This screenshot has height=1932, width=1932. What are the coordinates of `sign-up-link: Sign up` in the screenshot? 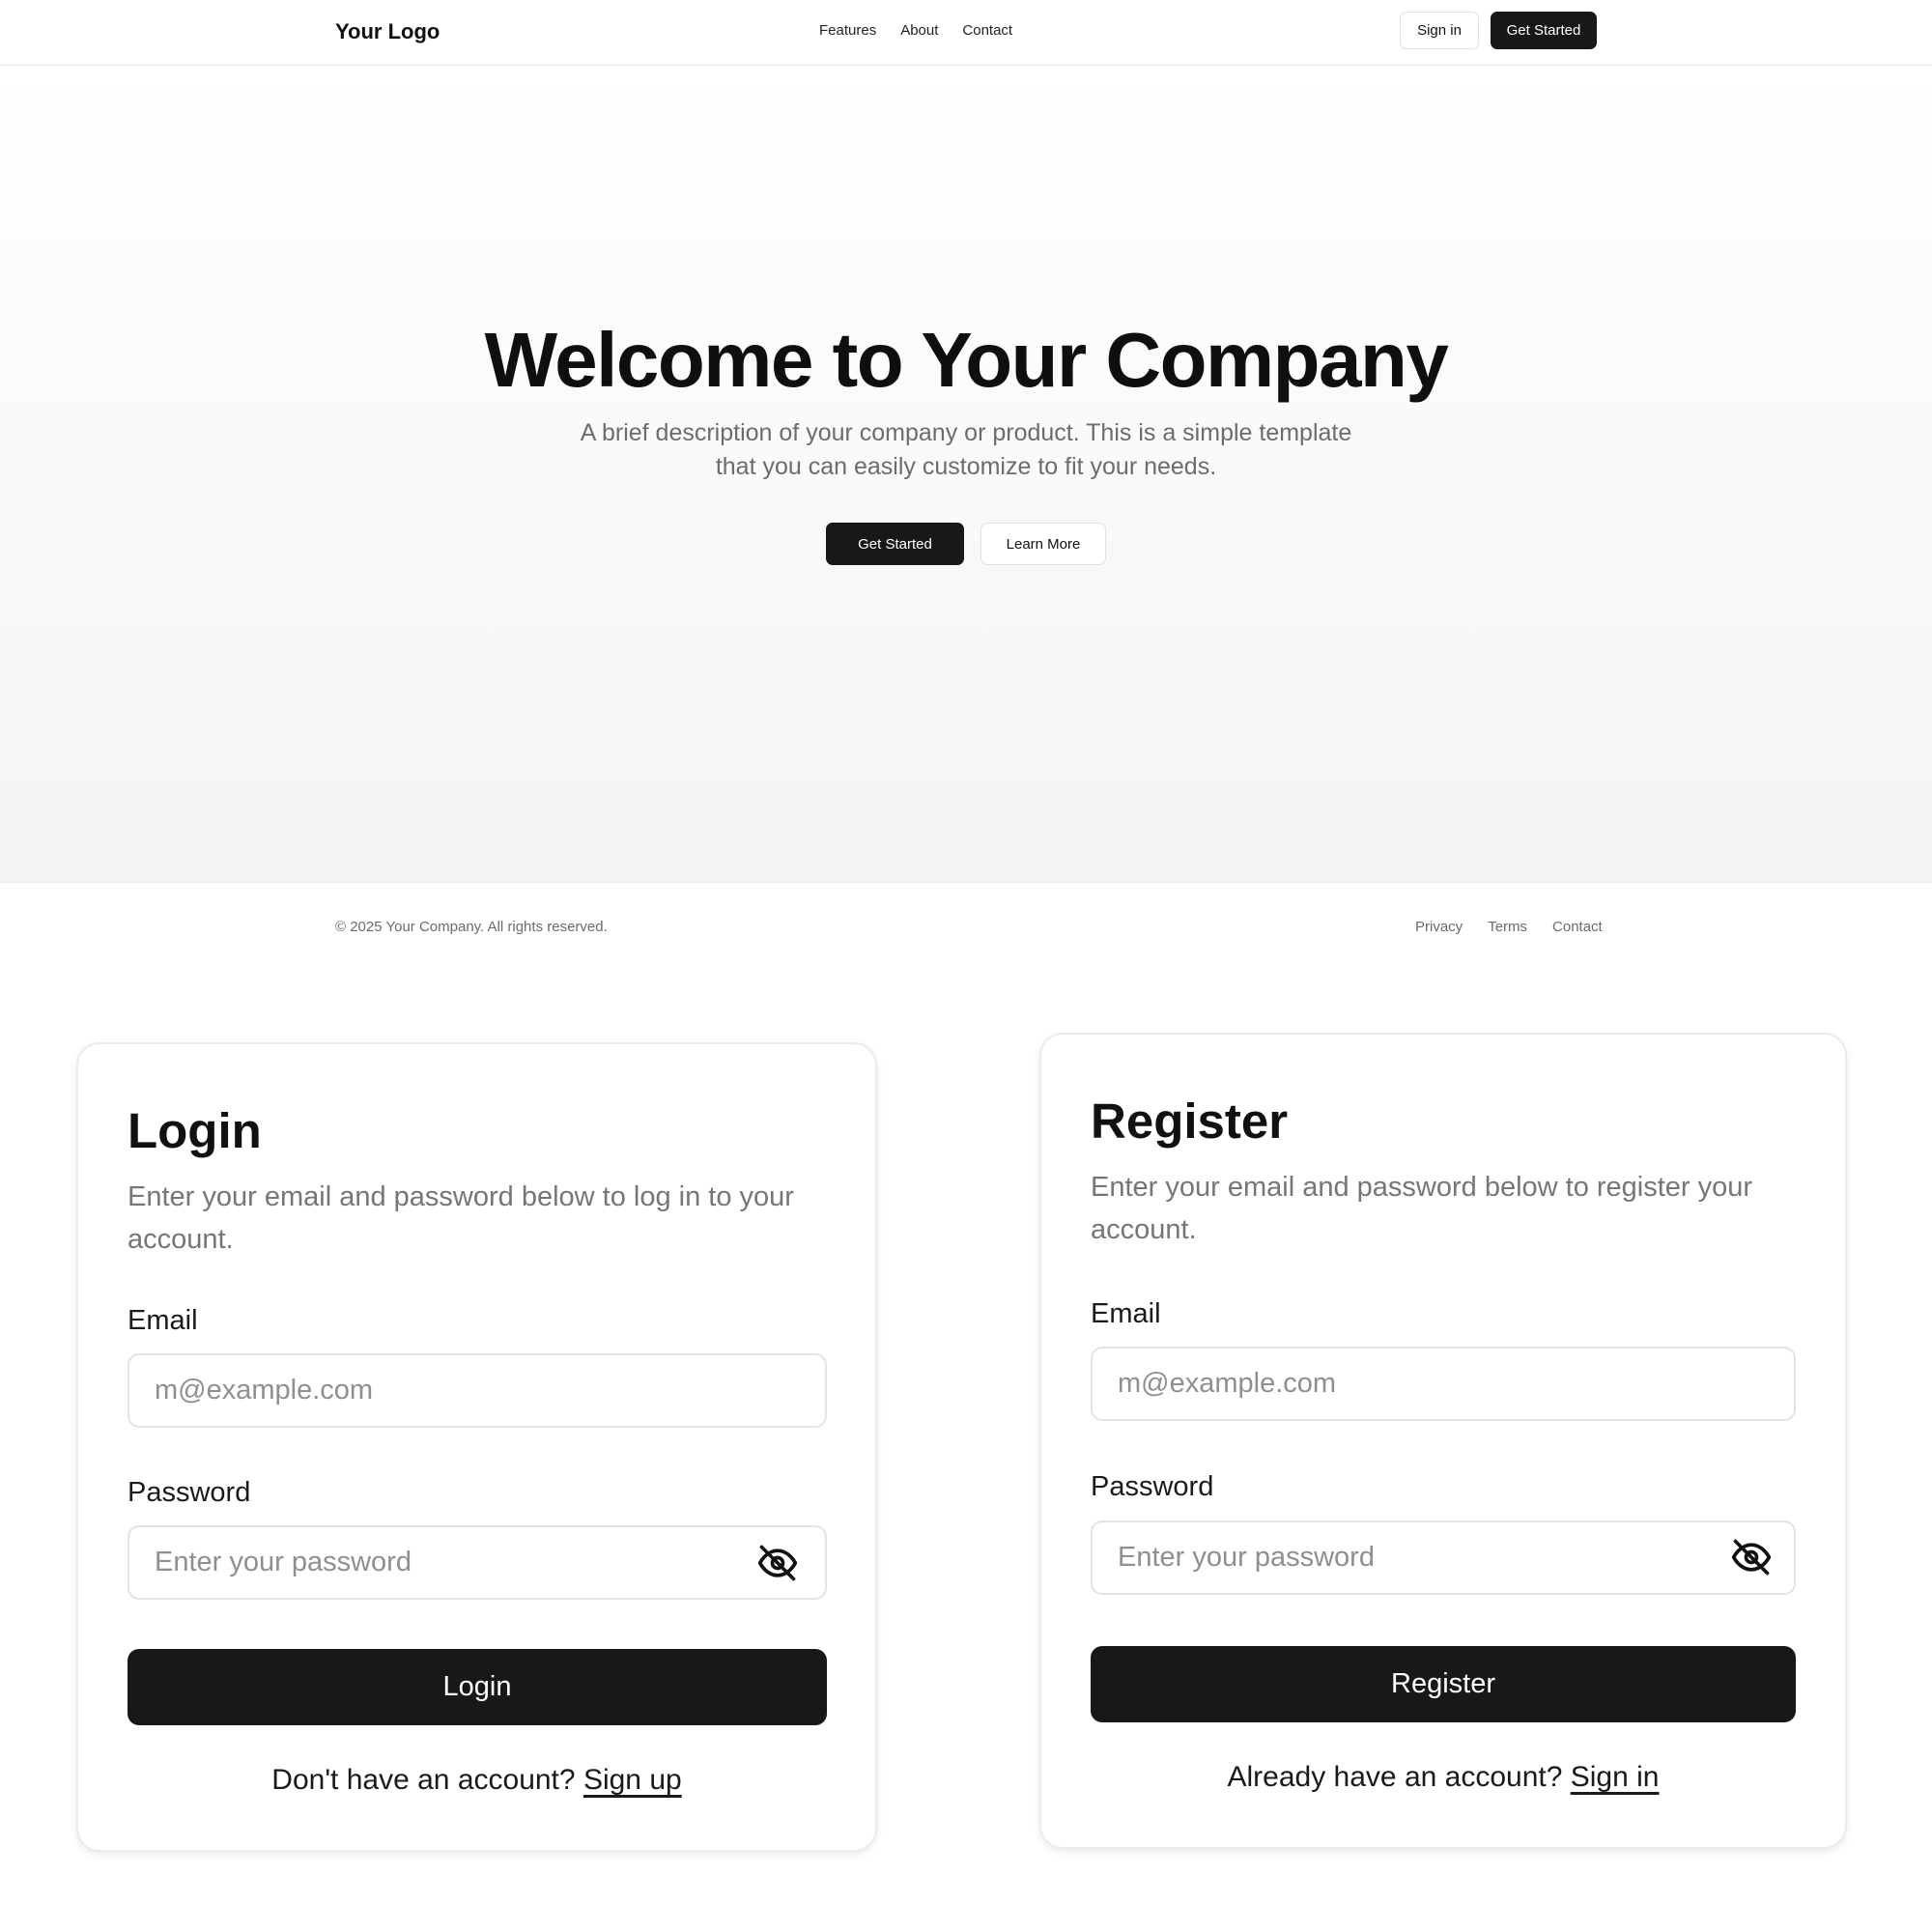 It's located at (632, 1780).